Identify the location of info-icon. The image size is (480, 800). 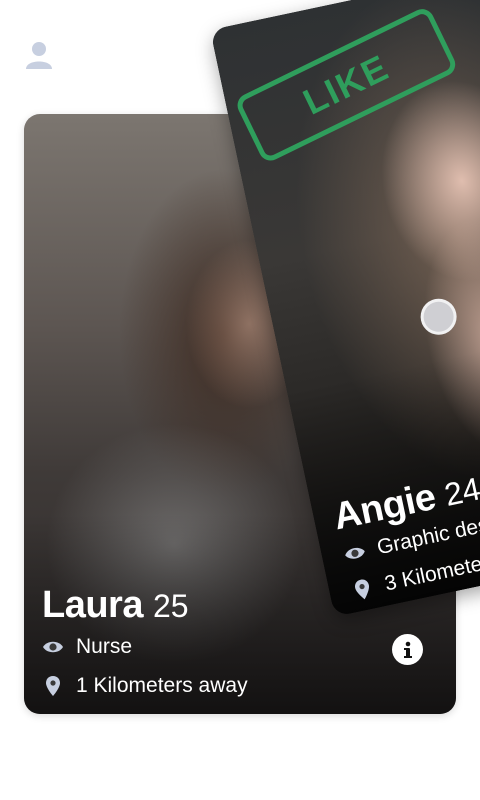
(407, 649).